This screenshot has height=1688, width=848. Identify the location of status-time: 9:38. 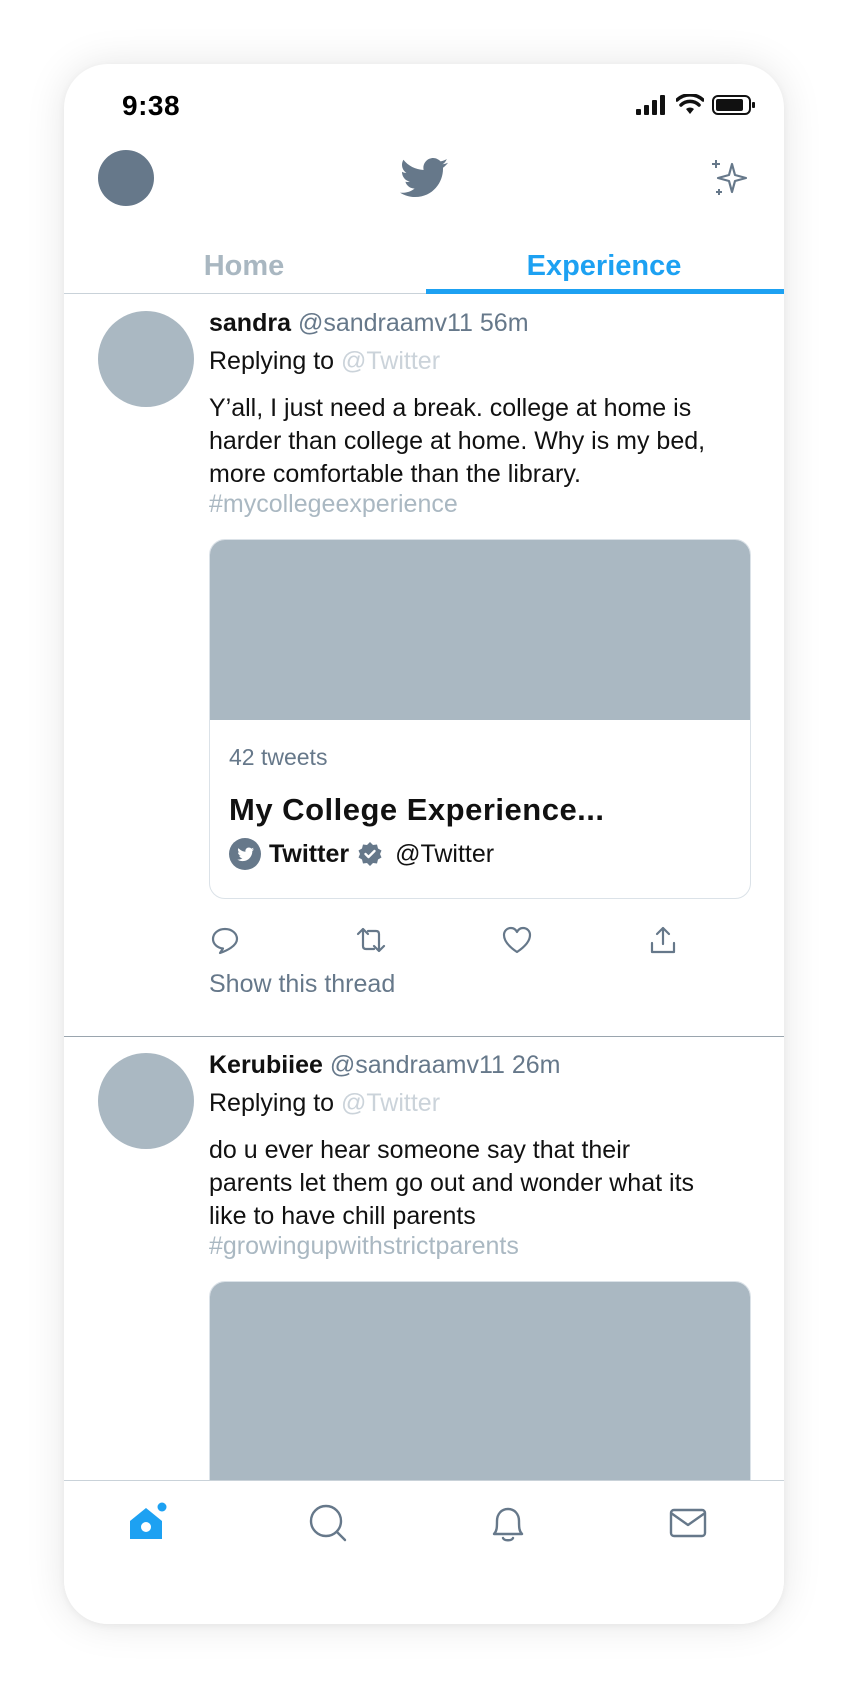
(151, 105).